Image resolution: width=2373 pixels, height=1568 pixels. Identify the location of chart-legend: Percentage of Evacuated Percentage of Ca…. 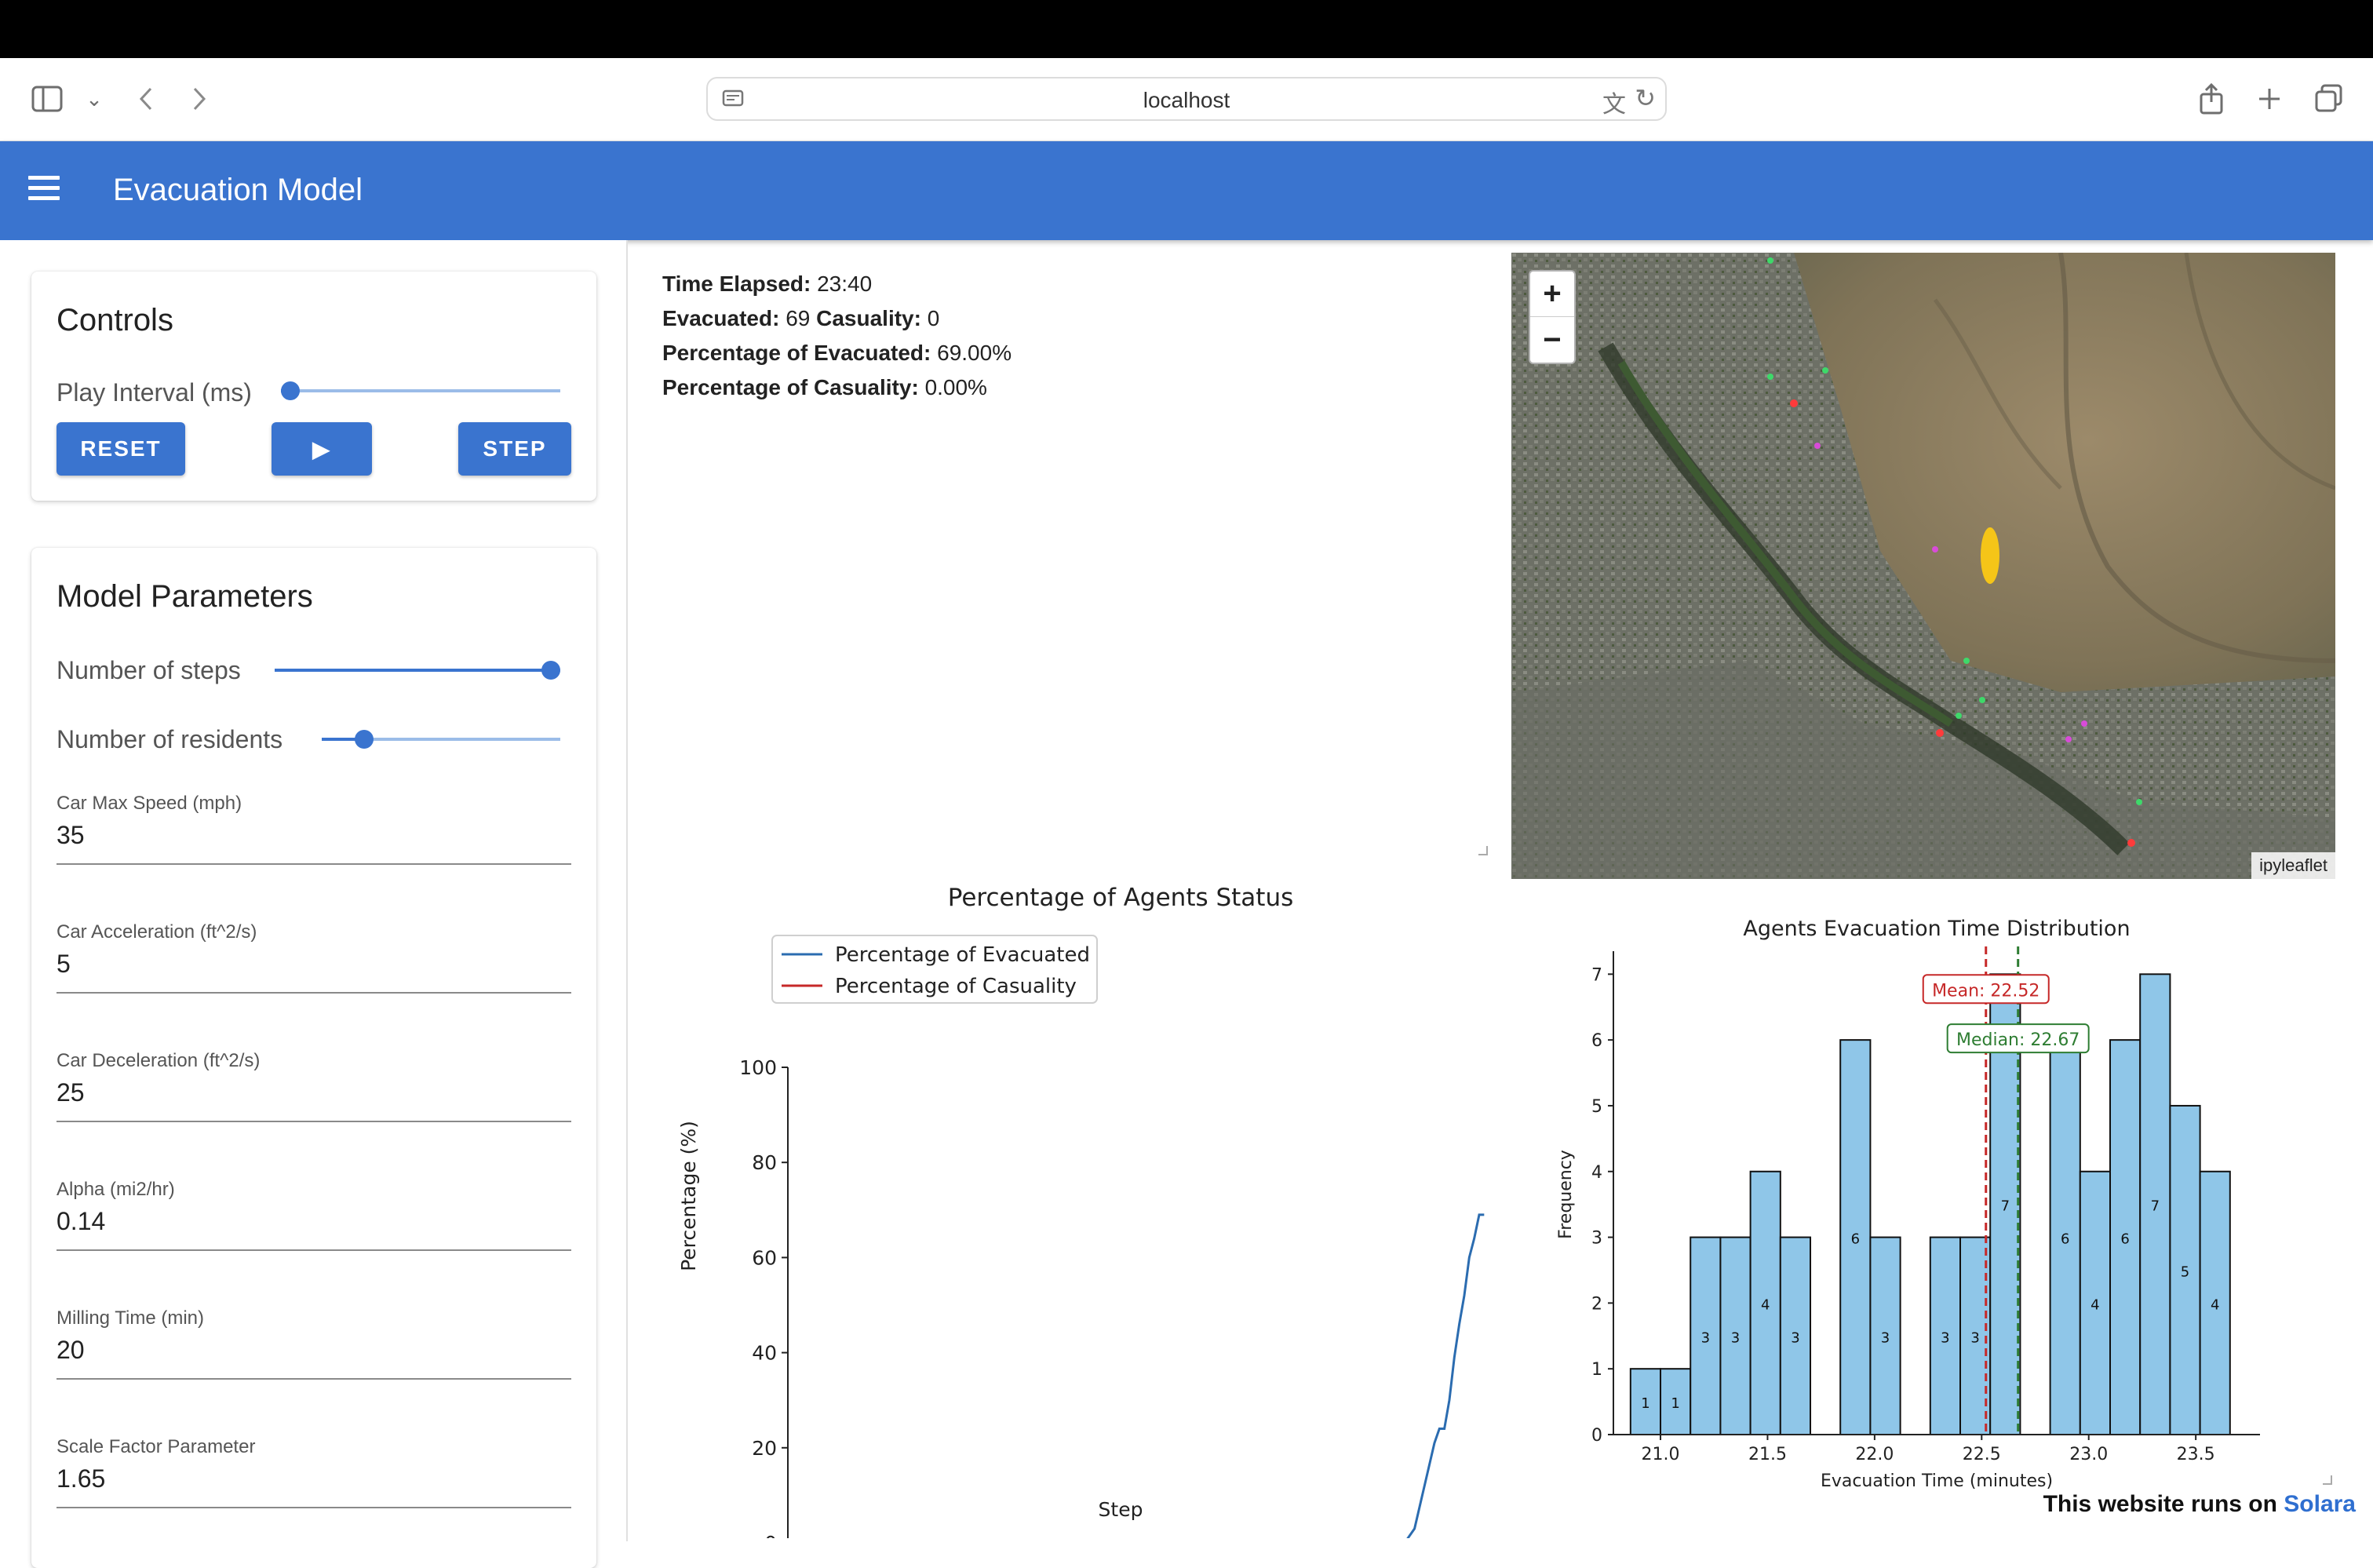
(934, 969).